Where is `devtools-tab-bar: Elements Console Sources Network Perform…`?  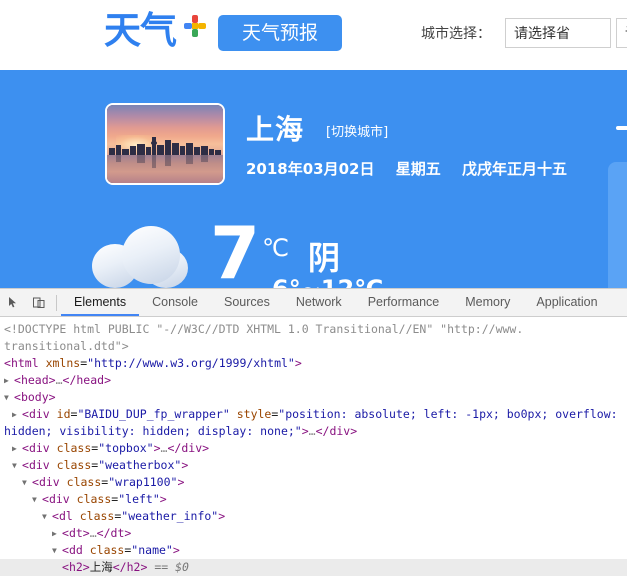
devtools-tab-bar: Elements Console Sources Network Perform… is located at coordinates (336, 302).